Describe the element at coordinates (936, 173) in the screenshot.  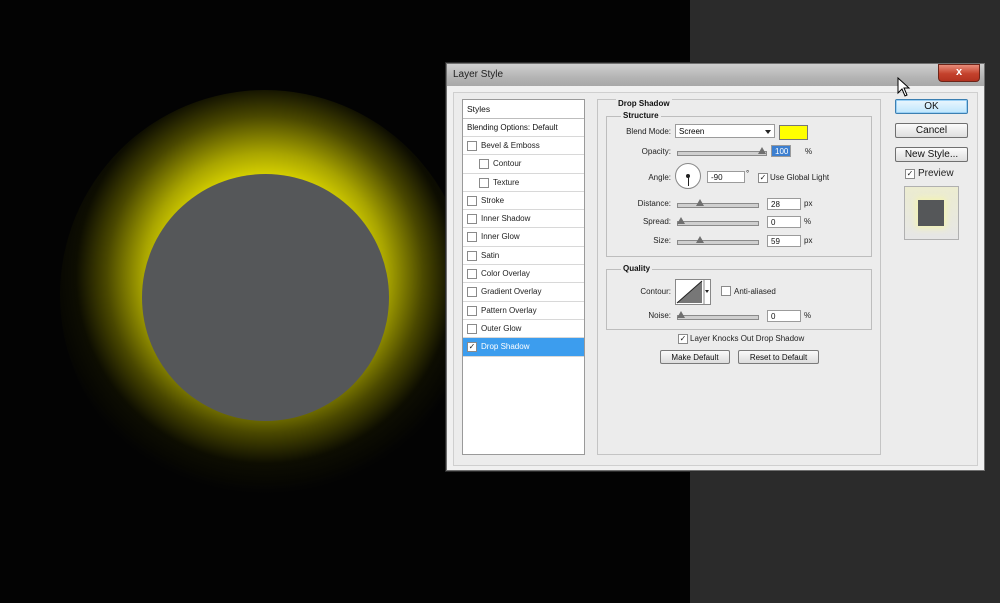
I see `preview-label: Preview` at that location.